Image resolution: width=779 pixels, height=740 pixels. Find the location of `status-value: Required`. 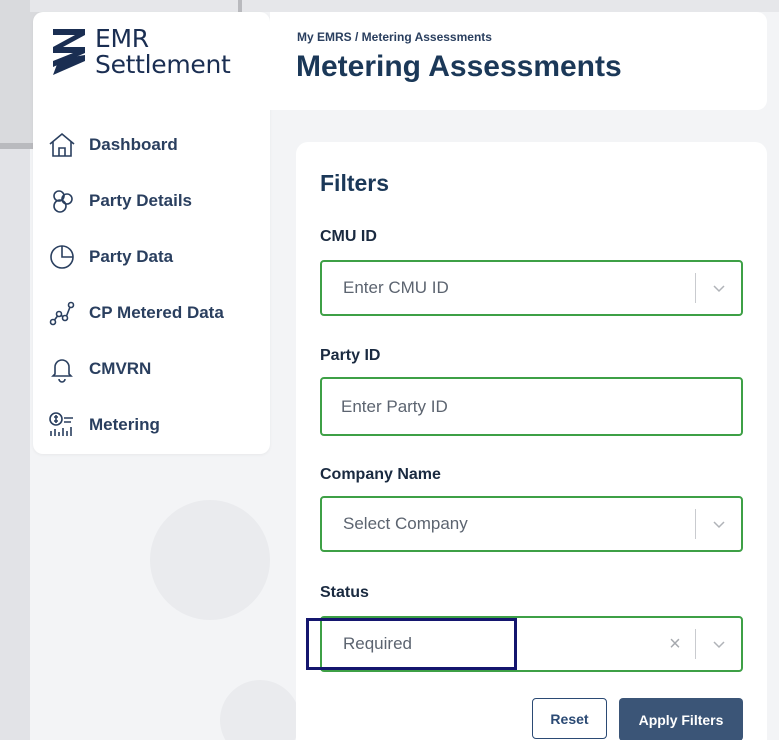

status-value: Required is located at coordinates (377, 643).